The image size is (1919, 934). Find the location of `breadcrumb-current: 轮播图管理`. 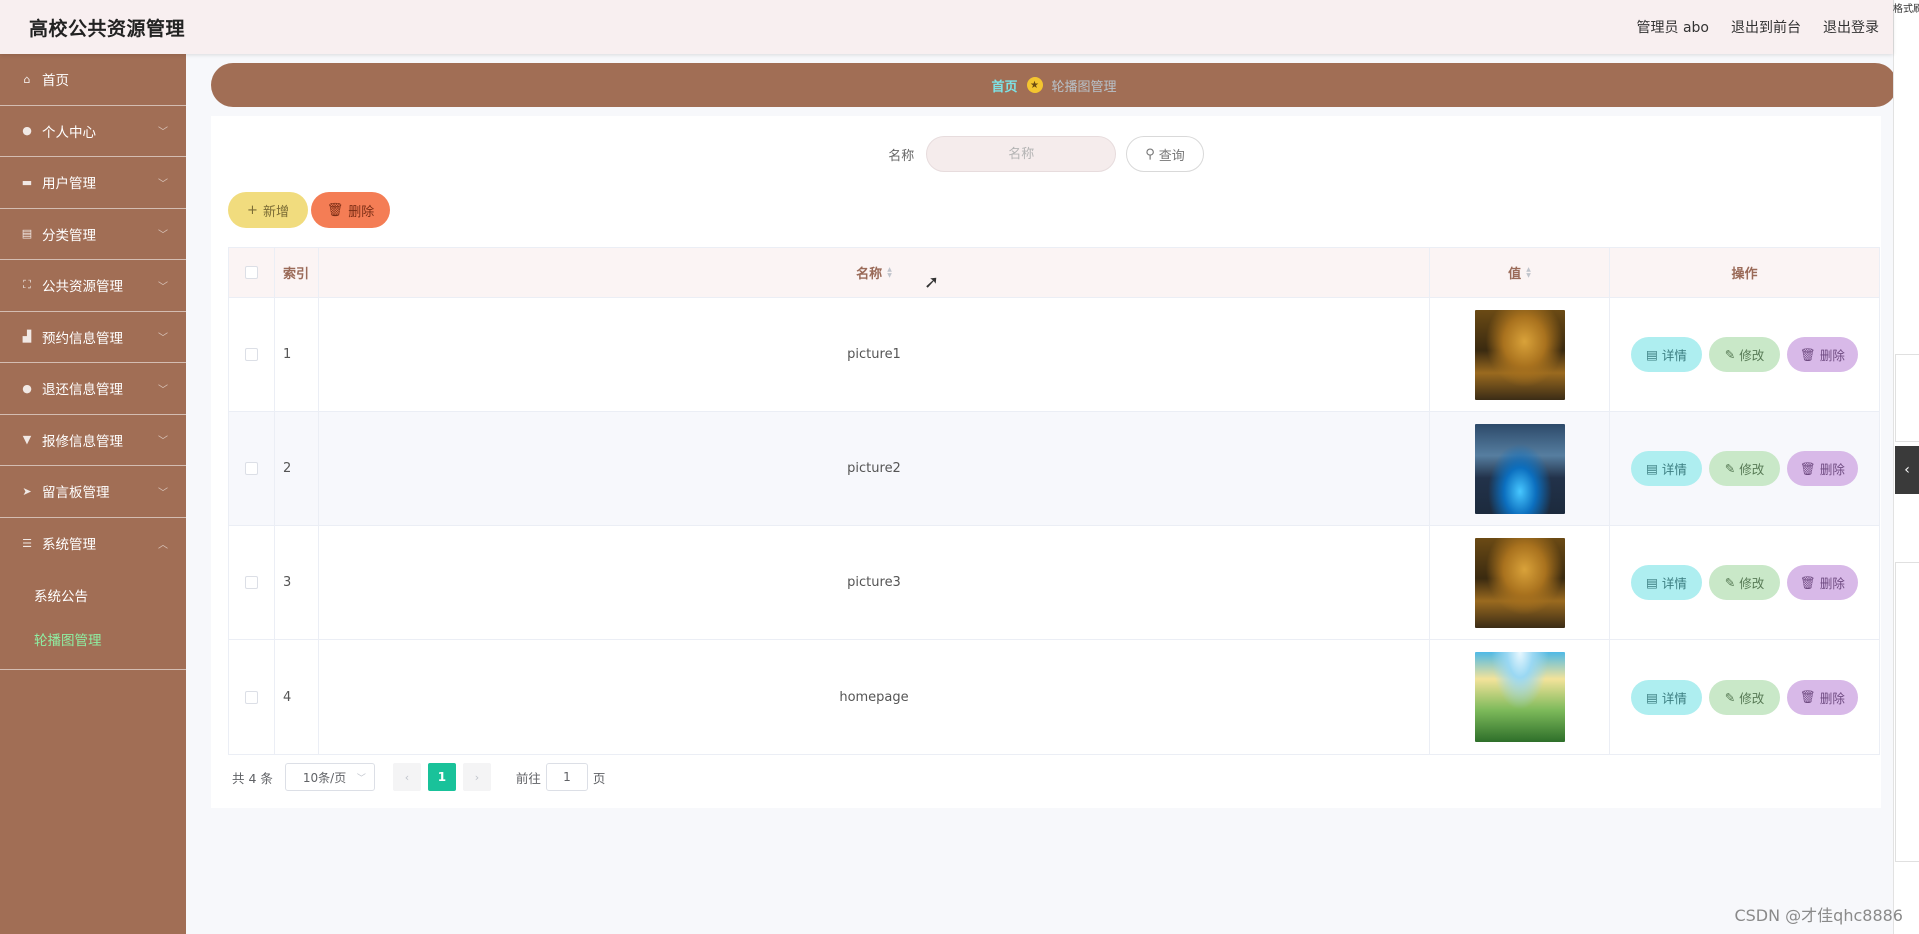

breadcrumb-current: 轮播图管理 is located at coordinates (1084, 87).